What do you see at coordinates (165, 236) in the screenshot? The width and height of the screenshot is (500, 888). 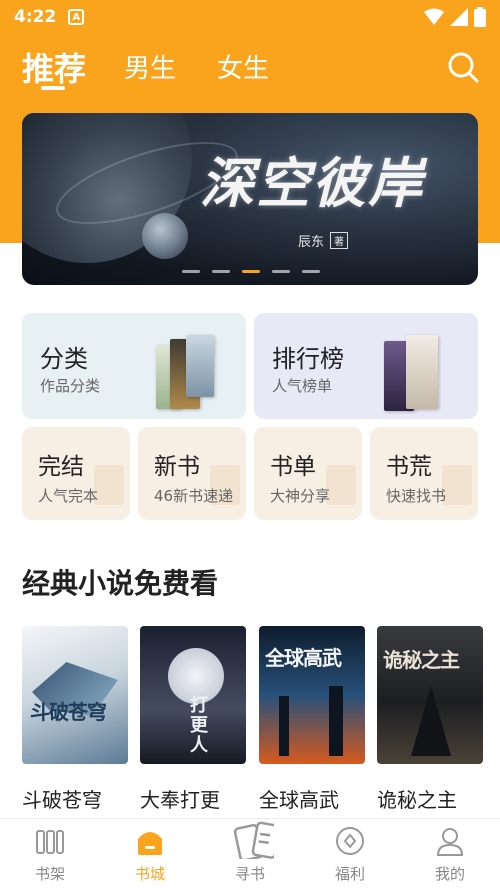 I see `banner-moon-image` at bounding box center [165, 236].